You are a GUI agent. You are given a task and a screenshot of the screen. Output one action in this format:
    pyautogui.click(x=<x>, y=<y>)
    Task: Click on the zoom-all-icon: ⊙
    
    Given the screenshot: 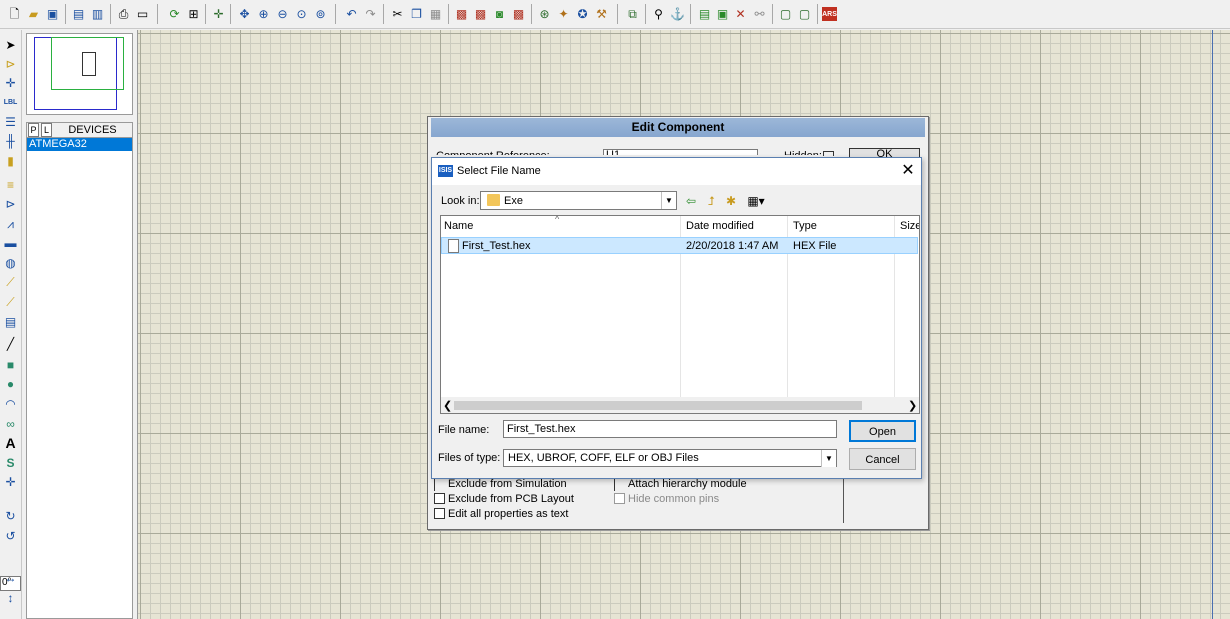 What is the action you would take?
    pyautogui.click(x=301, y=13)
    